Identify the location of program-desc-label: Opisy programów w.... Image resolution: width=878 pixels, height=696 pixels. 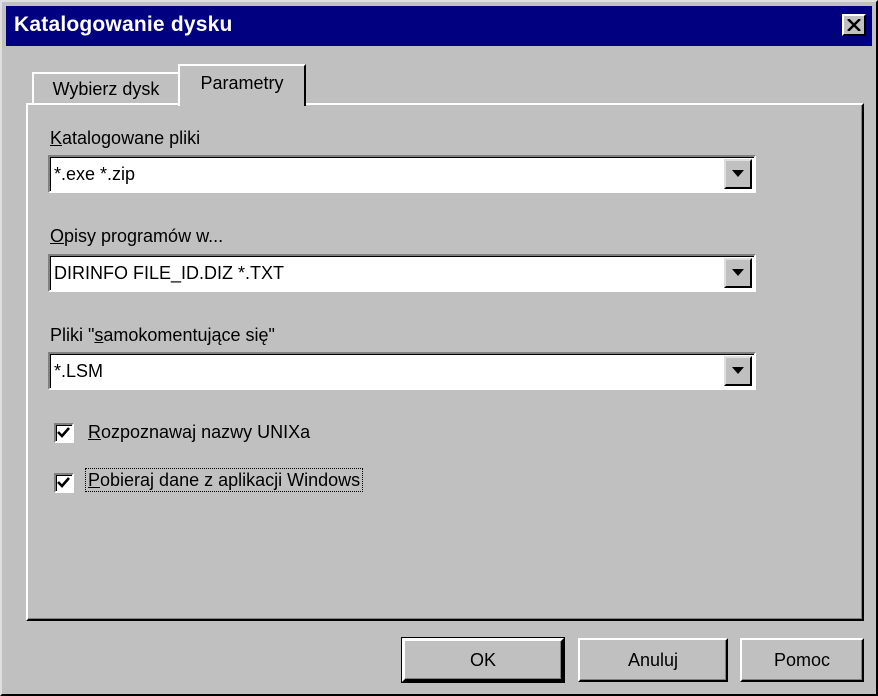
(137, 236).